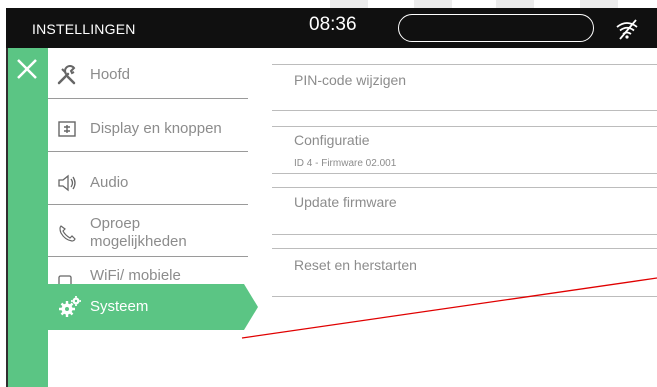  Describe the element at coordinates (345, 202) in the screenshot. I see `row-update-firmware: Update firmware` at that location.